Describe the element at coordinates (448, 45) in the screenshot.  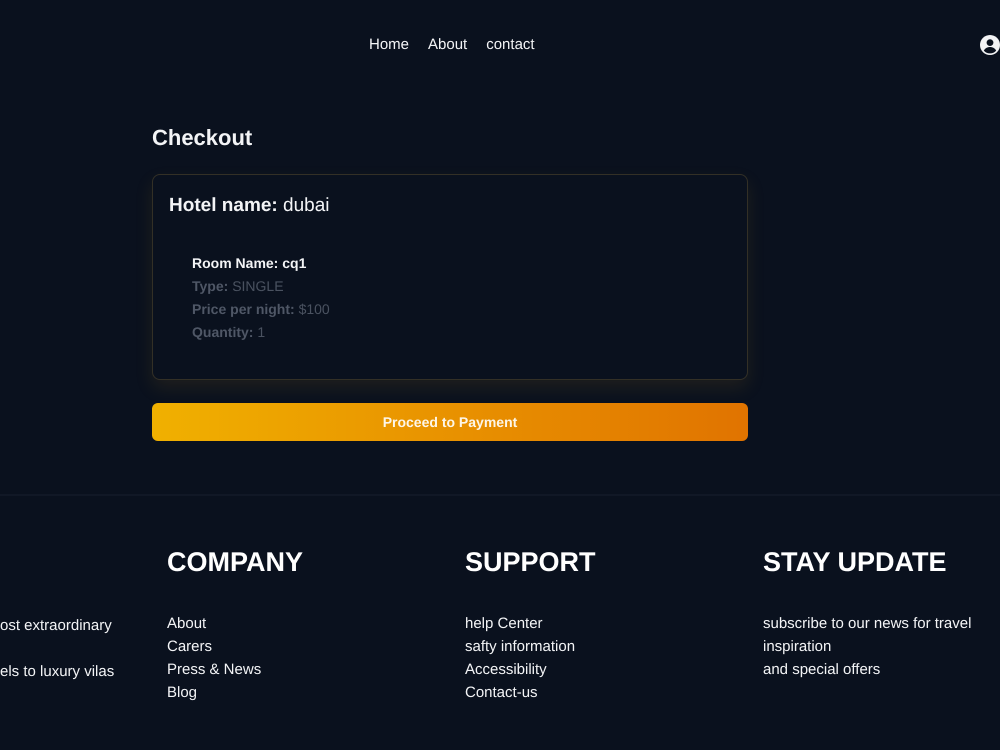
I see `nav-link: About` at that location.